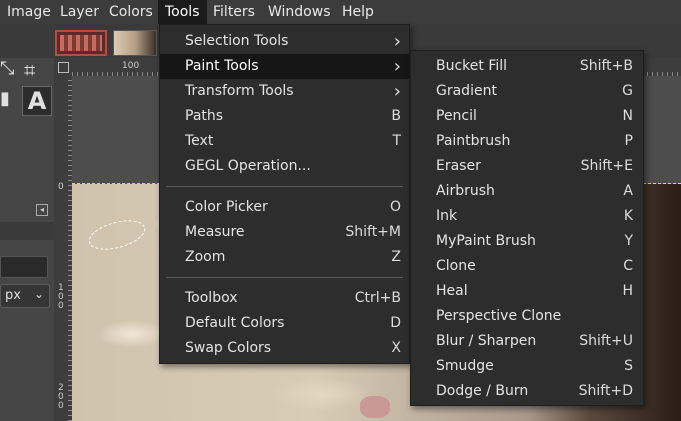 The image size is (681, 421). What do you see at coordinates (42, 210) in the screenshot?
I see `dock-menu-icon: ◂` at bounding box center [42, 210].